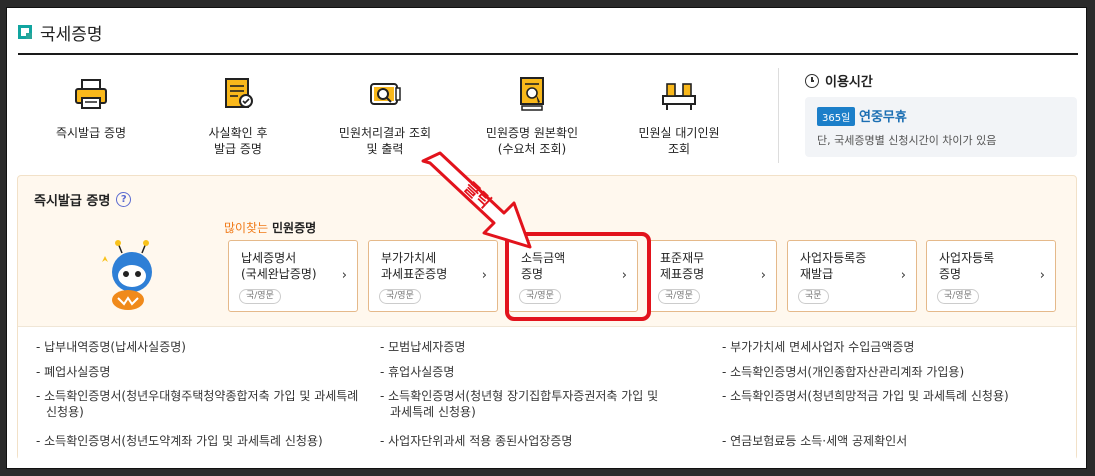  What do you see at coordinates (532, 115) in the screenshot?
I see `service-original-verify: 민원증명 원본확인 (수요처 조회)` at bounding box center [532, 115].